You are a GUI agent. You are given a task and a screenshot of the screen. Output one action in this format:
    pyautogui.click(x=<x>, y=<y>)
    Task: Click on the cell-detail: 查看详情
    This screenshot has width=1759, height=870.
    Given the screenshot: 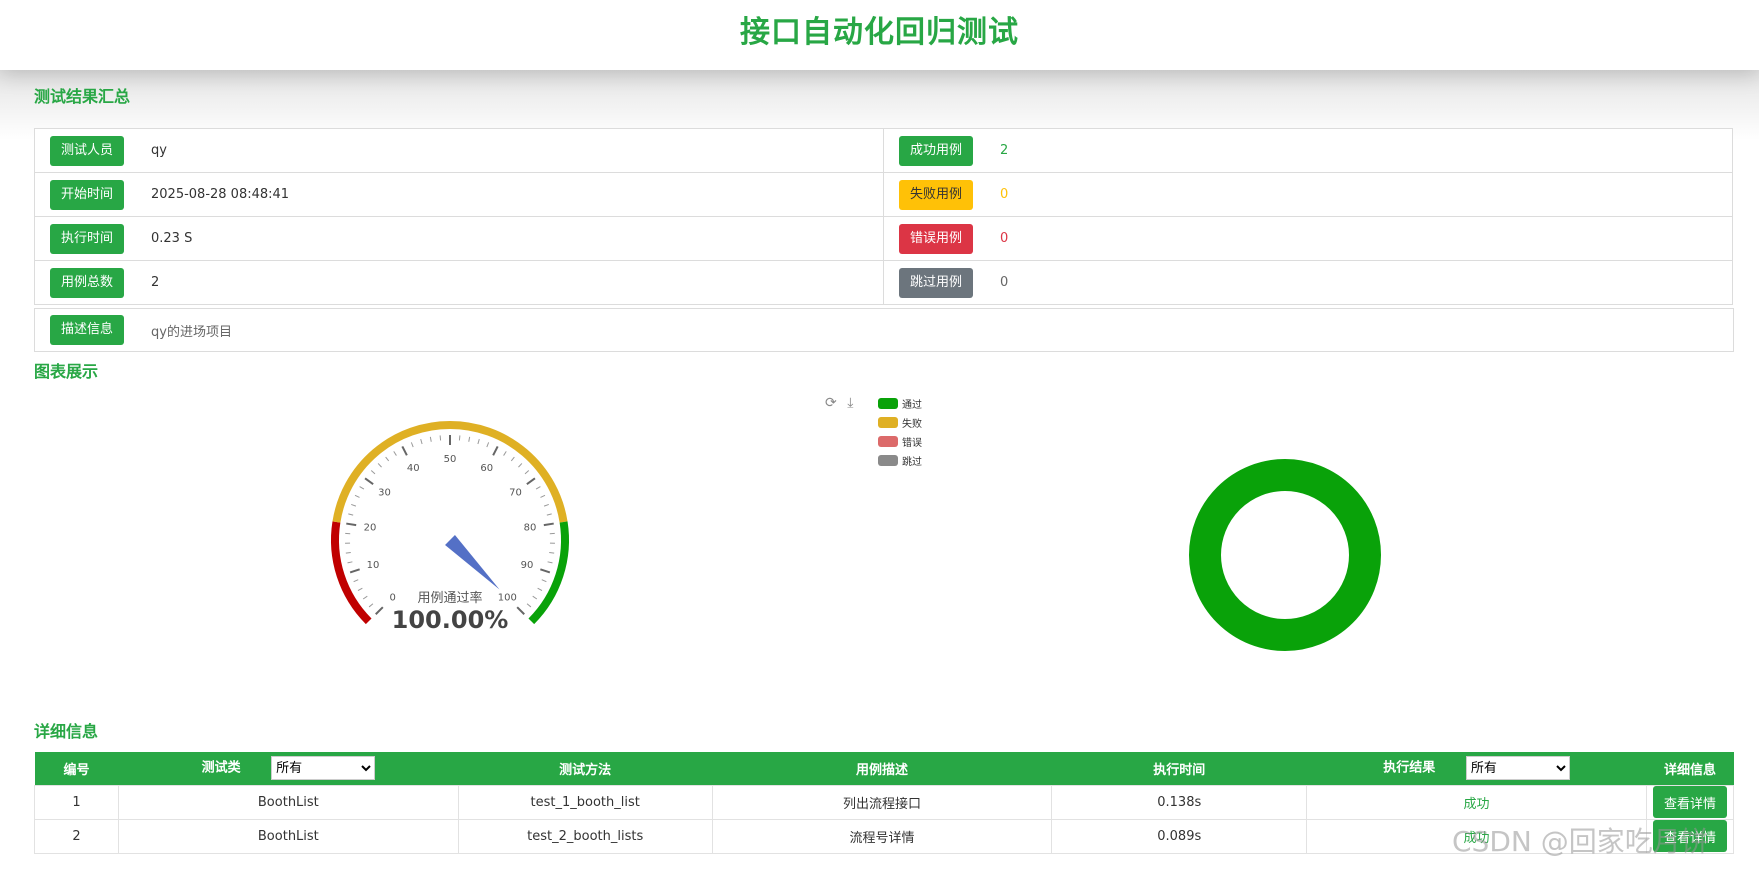 What is the action you would take?
    pyautogui.click(x=1690, y=802)
    